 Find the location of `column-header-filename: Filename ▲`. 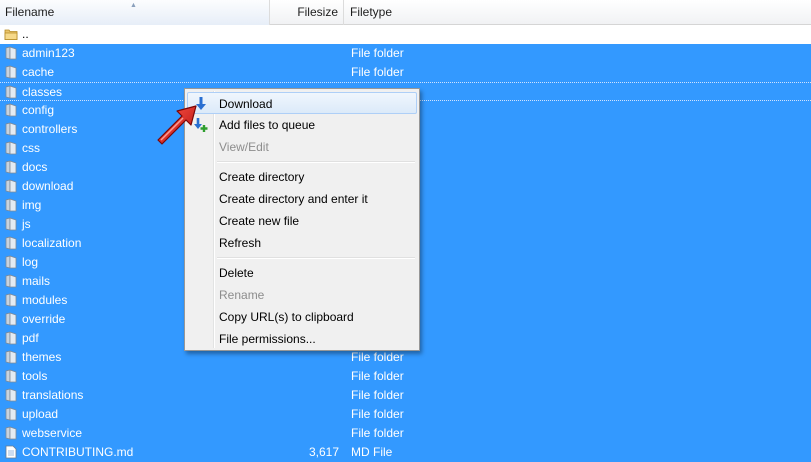

column-header-filename: Filename ▲ is located at coordinates (135, 12).